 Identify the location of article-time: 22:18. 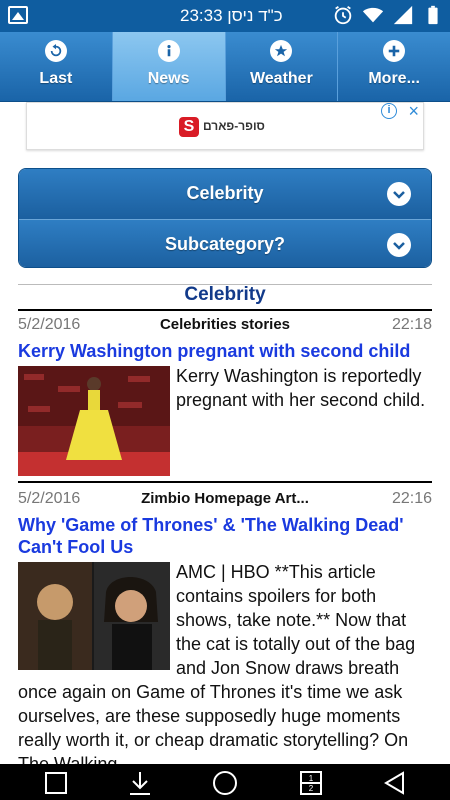
(411, 324).